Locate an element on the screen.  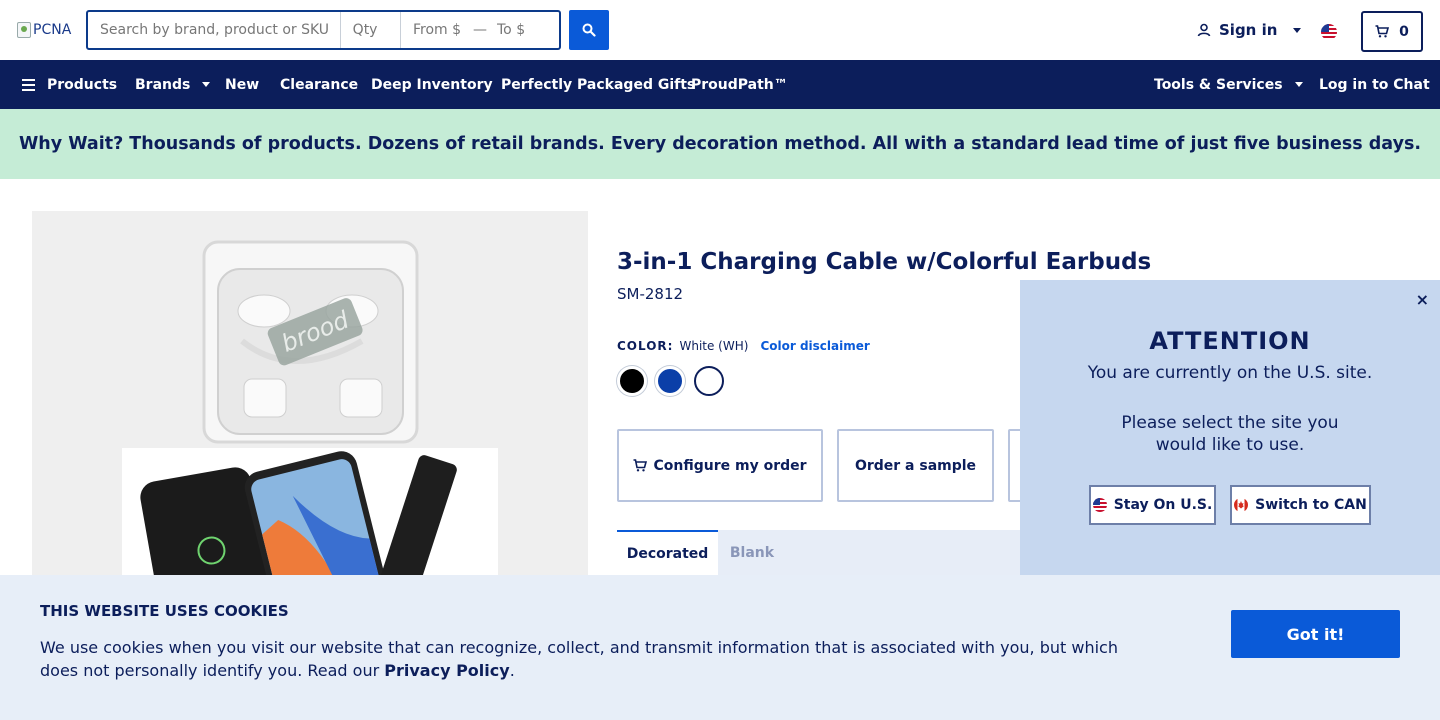
nav-chat-label: Log in to Chat is located at coordinates (1374, 84).